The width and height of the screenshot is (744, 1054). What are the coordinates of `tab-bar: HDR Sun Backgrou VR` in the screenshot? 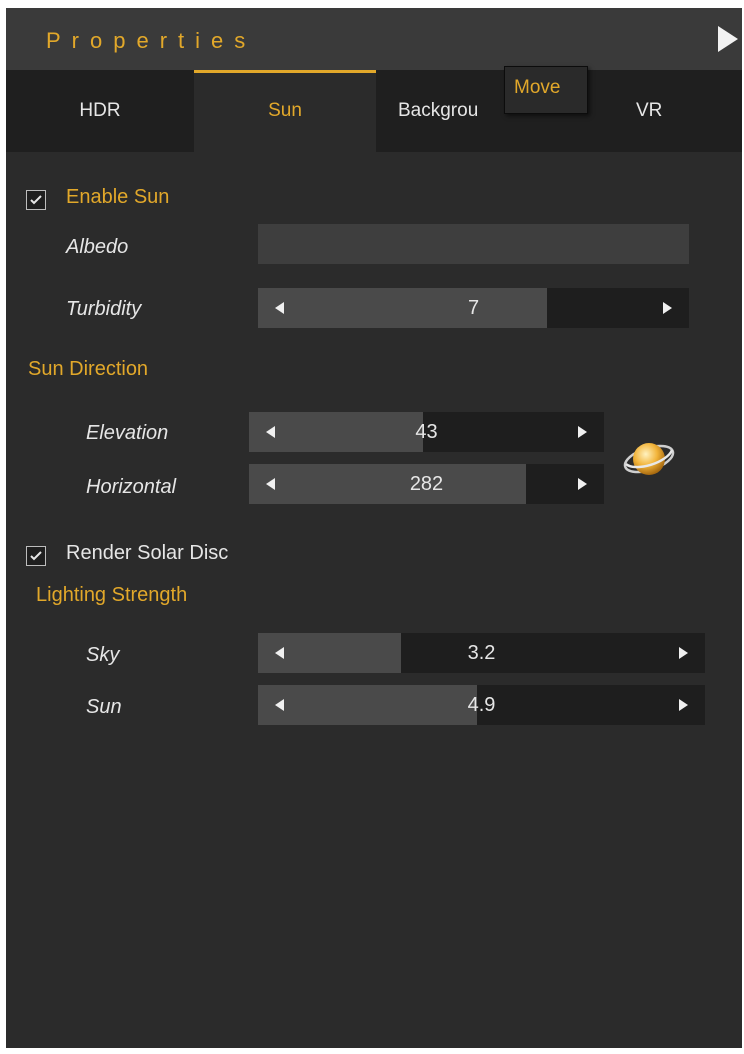 It's located at (374, 111).